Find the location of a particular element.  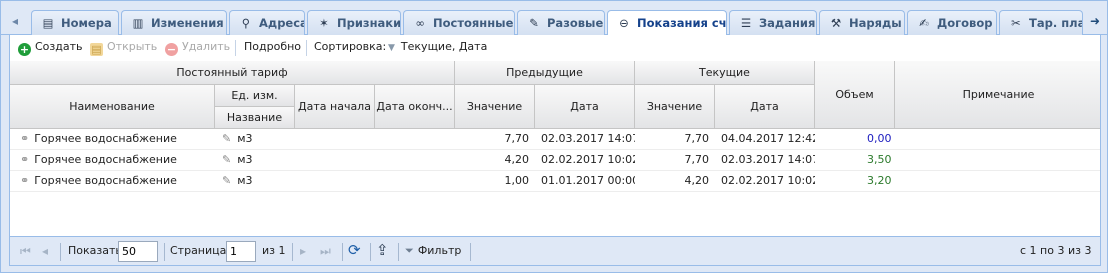

tab-numbers: ▤ Номера is located at coordinates (75, 22).